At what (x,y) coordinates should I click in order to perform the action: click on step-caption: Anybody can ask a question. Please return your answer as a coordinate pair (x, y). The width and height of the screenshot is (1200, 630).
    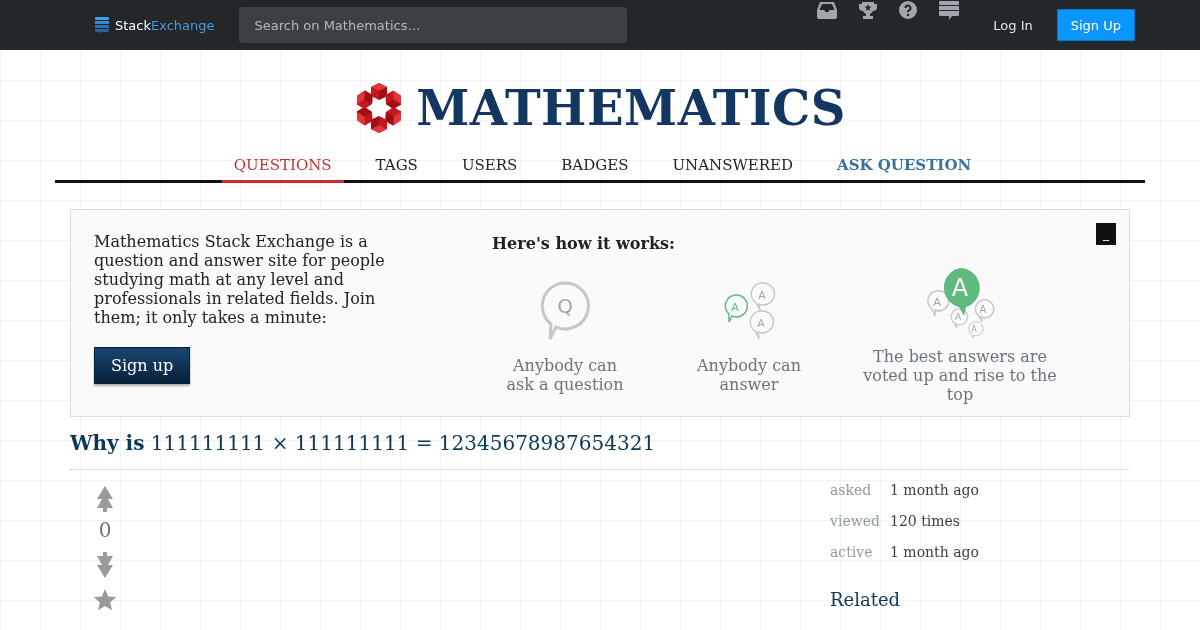
    Looking at the image, I should click on (565, 375).